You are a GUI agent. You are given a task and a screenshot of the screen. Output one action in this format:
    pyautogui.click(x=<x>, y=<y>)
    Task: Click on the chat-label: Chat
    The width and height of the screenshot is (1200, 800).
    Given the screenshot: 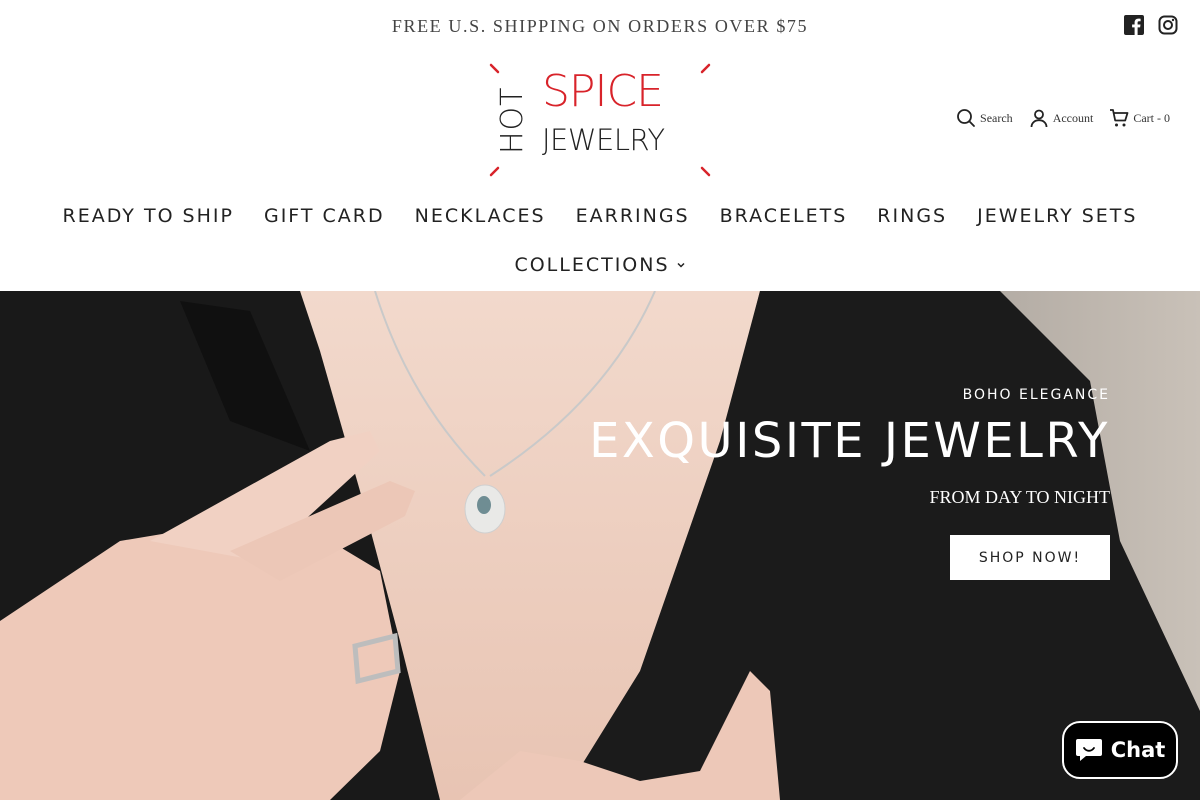 What is the action you would take?
    pyautogui.click(x=1138, y=750)
    